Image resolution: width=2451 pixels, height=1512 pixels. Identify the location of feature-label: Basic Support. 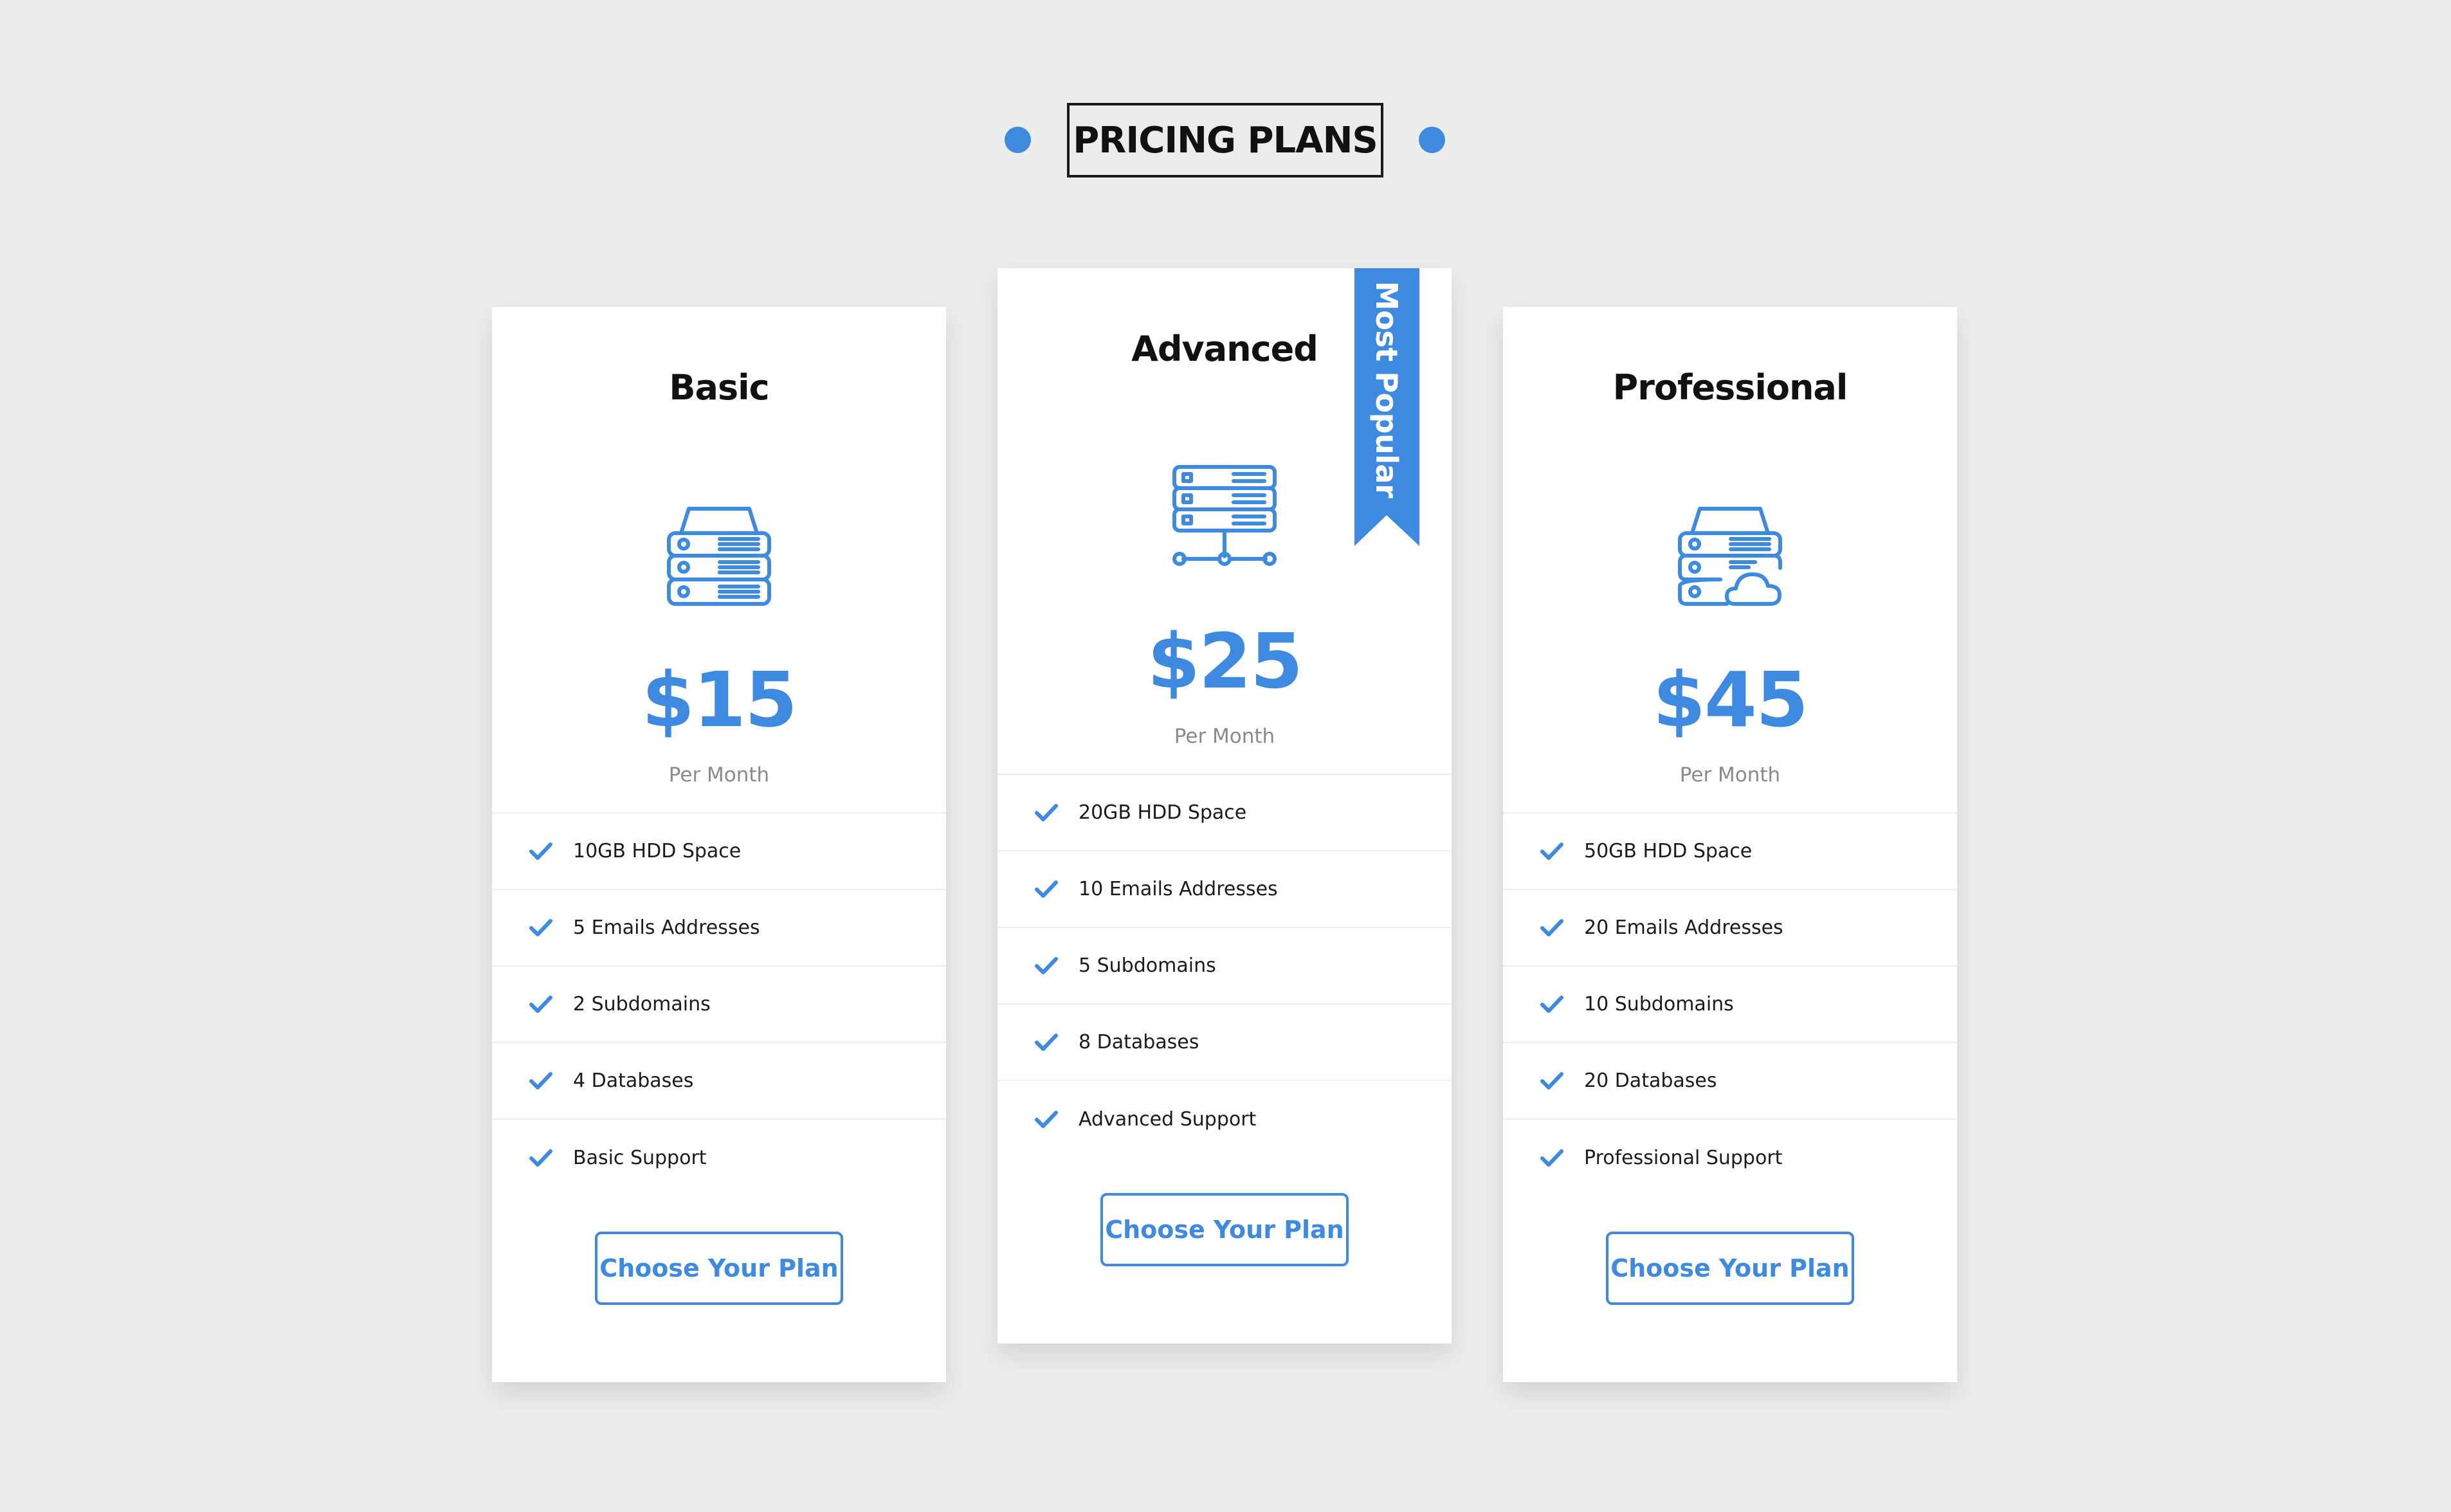
(640, 1158).